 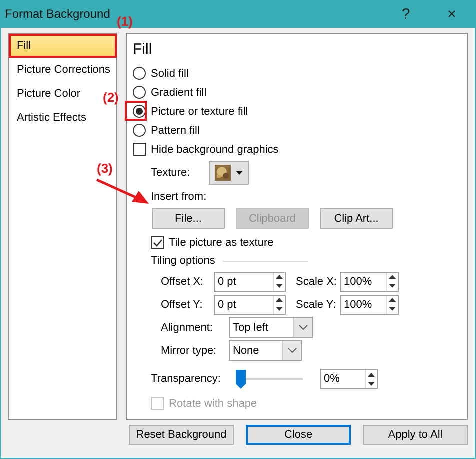 What do you see at coordinates (189, 350) in the screenshot?
I see `mirror-type-label: Mirror type:` at bounding box center [189, 350].